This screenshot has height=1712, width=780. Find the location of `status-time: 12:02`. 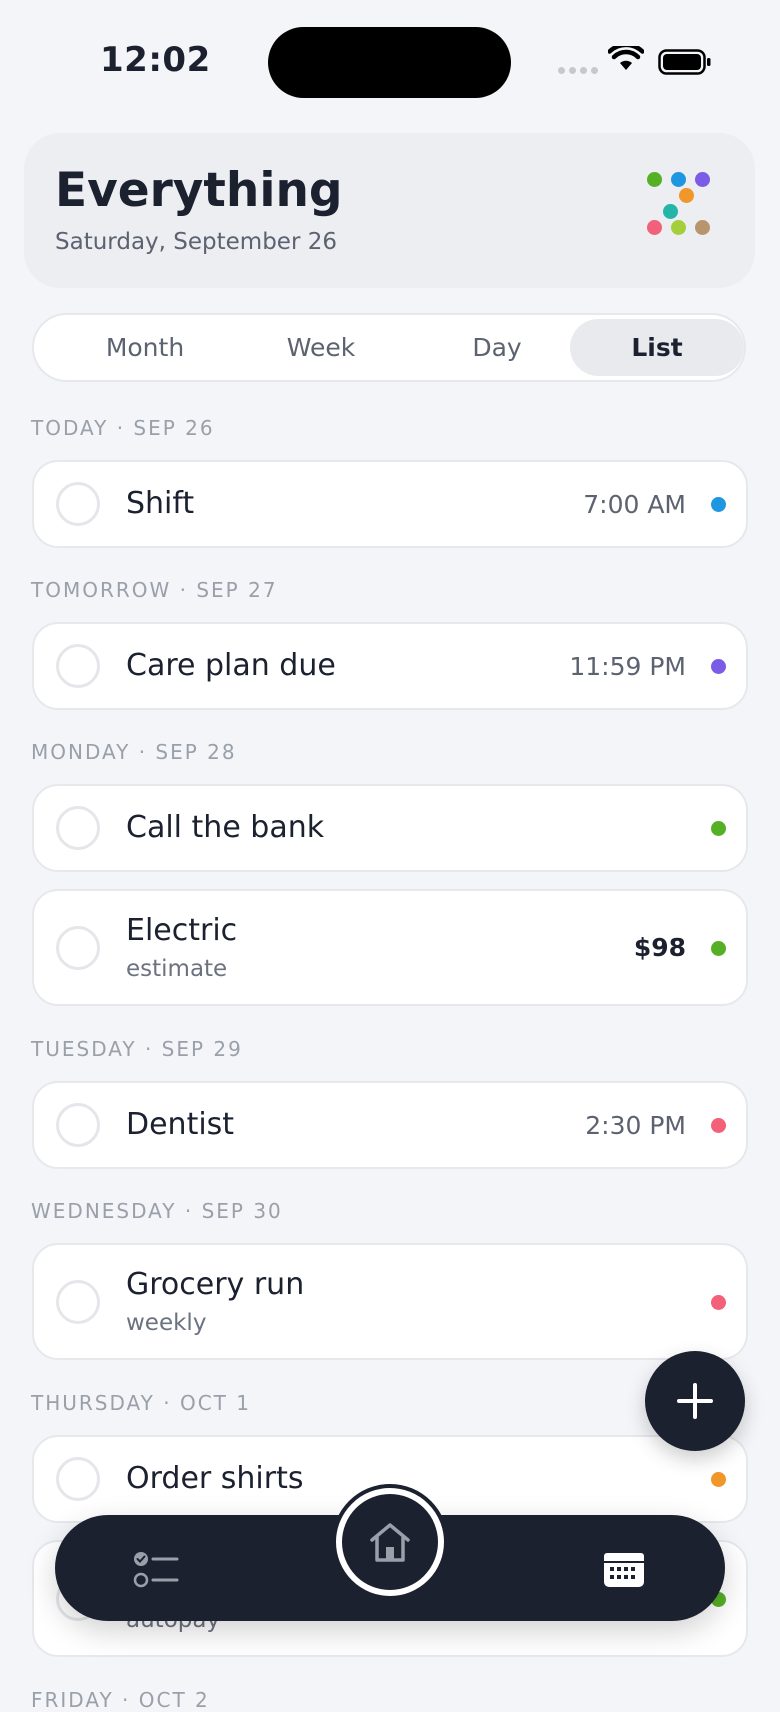

status-time: 12:02 is located at coordinates (155, 60).